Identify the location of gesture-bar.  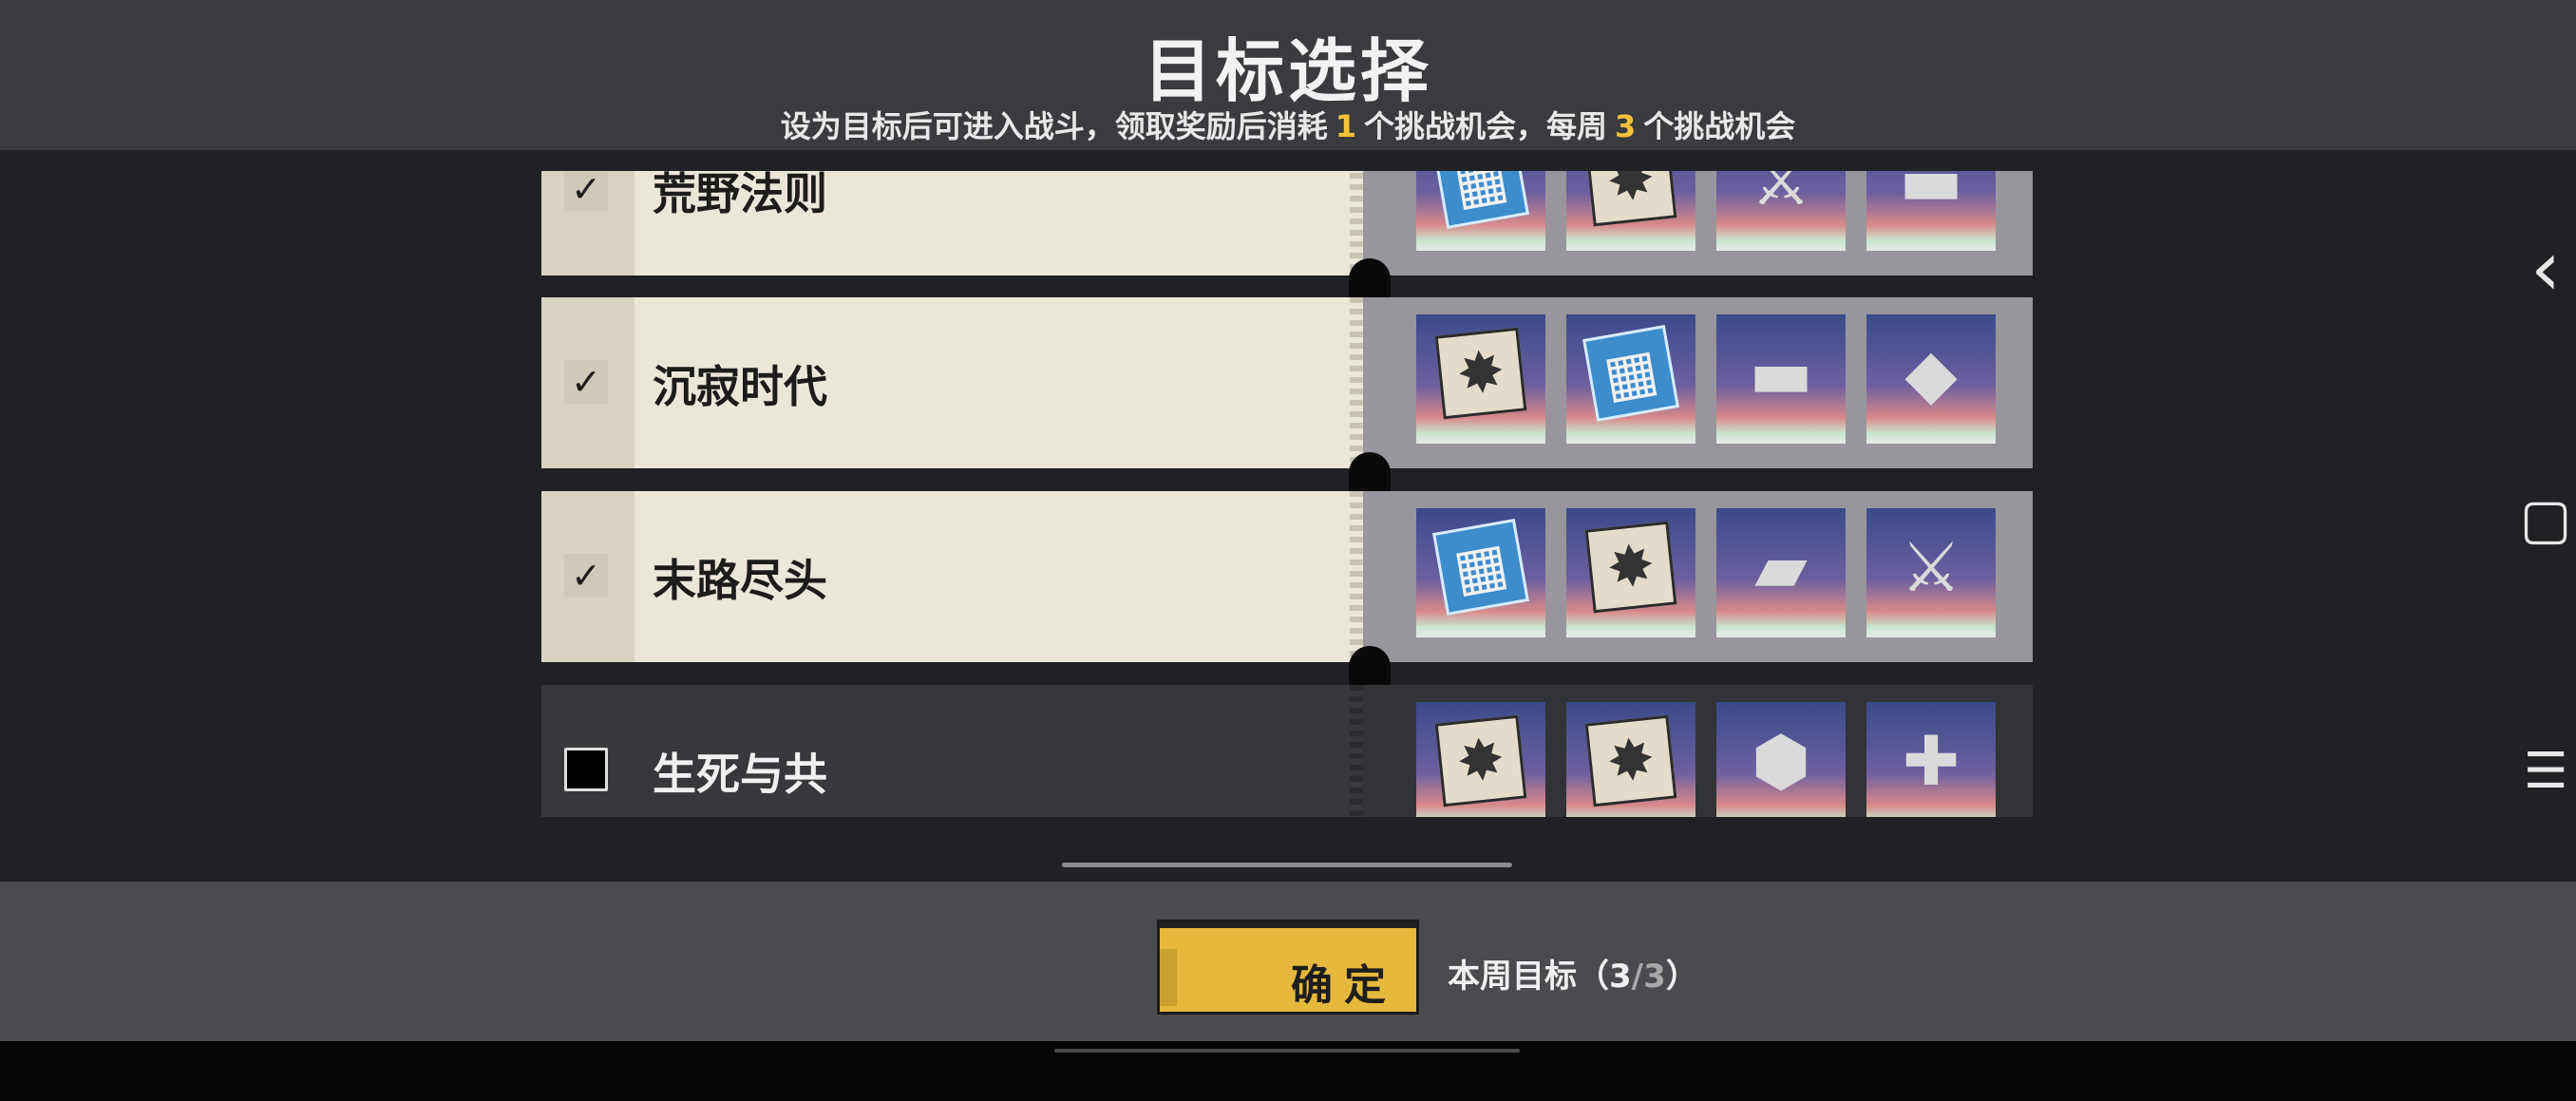
(1288, 1071).